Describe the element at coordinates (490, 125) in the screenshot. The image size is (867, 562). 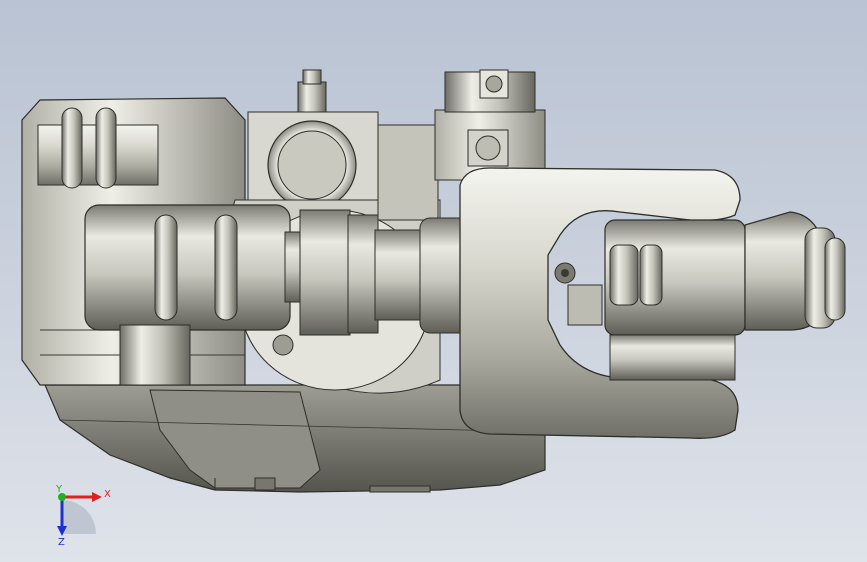
I see `top-motor` at that location.